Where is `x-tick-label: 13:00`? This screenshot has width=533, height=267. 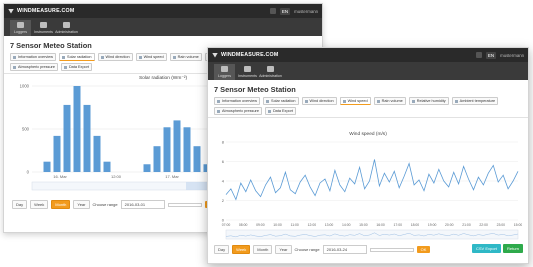
x-tick-label: 13:00 is located at coordinates (329, 225).